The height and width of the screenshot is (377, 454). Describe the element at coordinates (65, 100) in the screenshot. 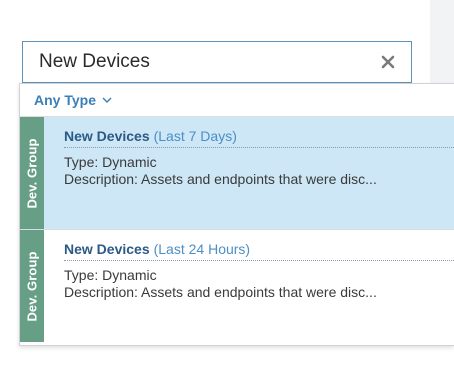

I see `type-filter-label: Any Type` at that location.